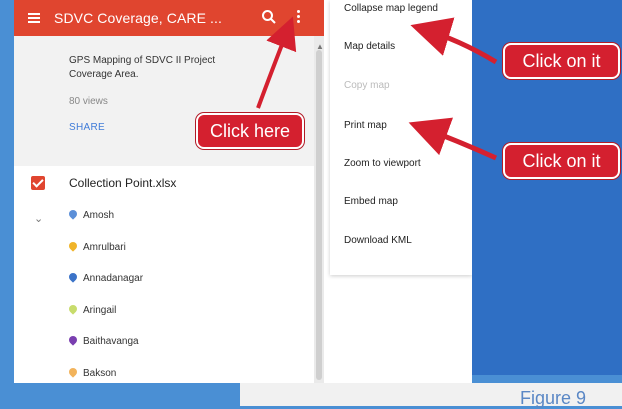  Describe the element at coordinates (87, 127) in the screenshot. I see `share-link: SHARE` at that location.